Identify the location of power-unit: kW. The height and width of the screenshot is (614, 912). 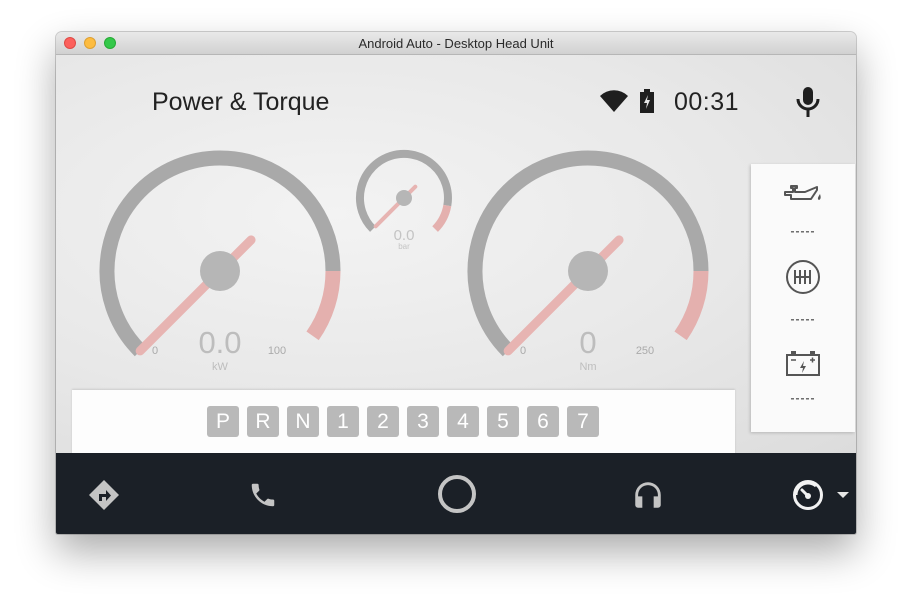
(220, 367).